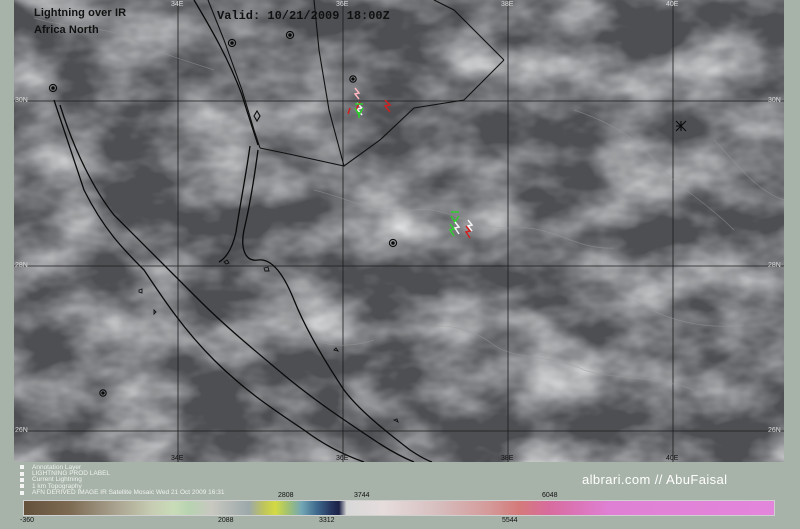  I want to click on valid-time: Valid: 10/21/2009 18:00Z, so click(303, 16).